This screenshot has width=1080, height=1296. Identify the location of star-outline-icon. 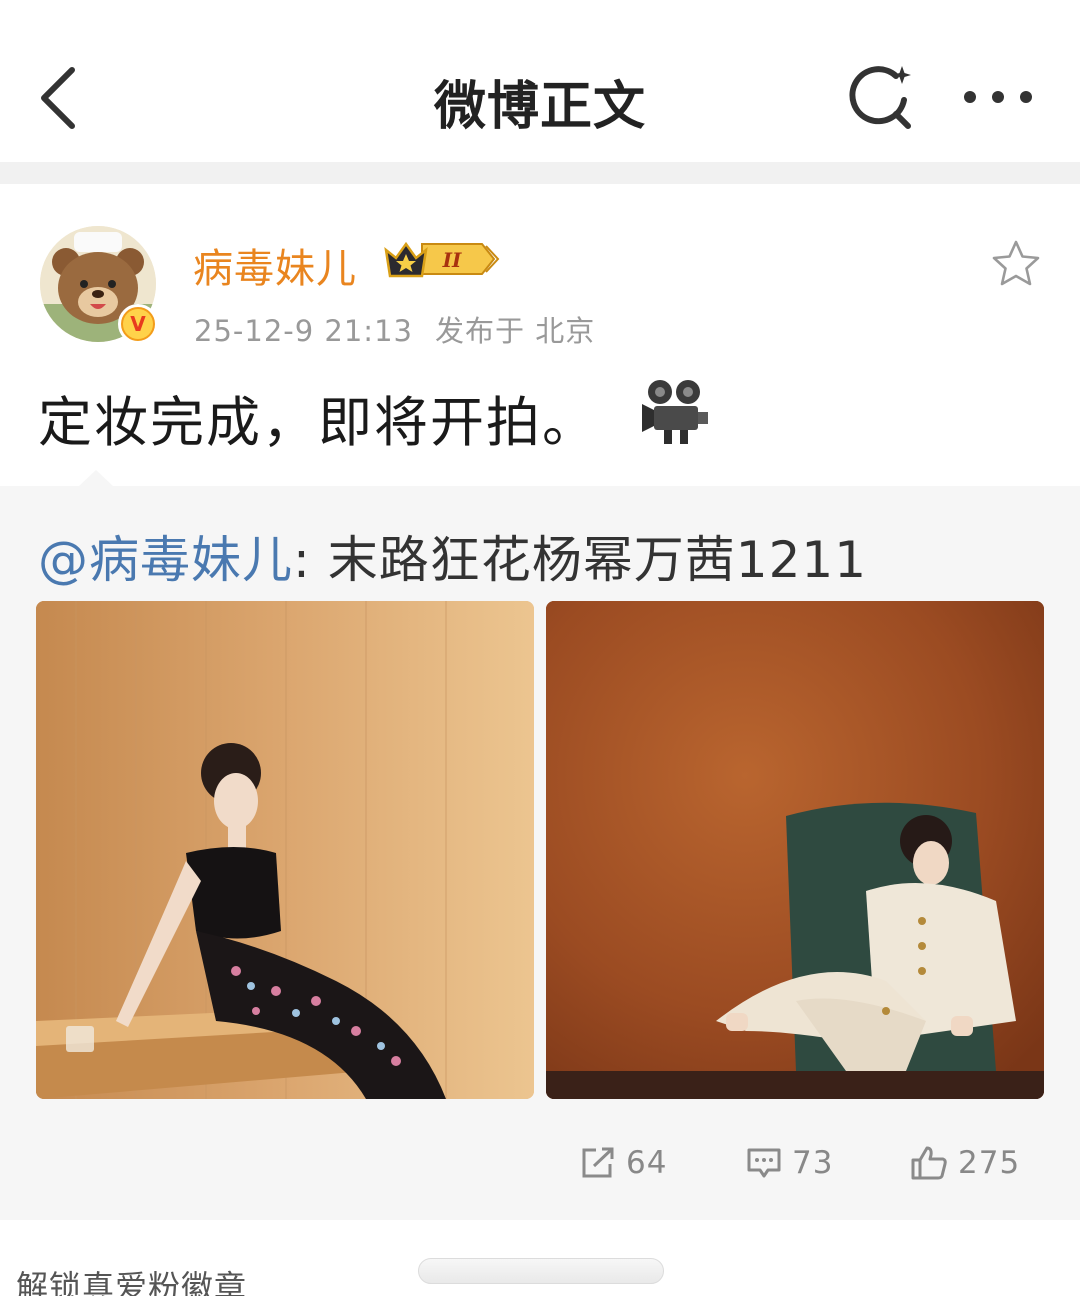
(1016, 263).